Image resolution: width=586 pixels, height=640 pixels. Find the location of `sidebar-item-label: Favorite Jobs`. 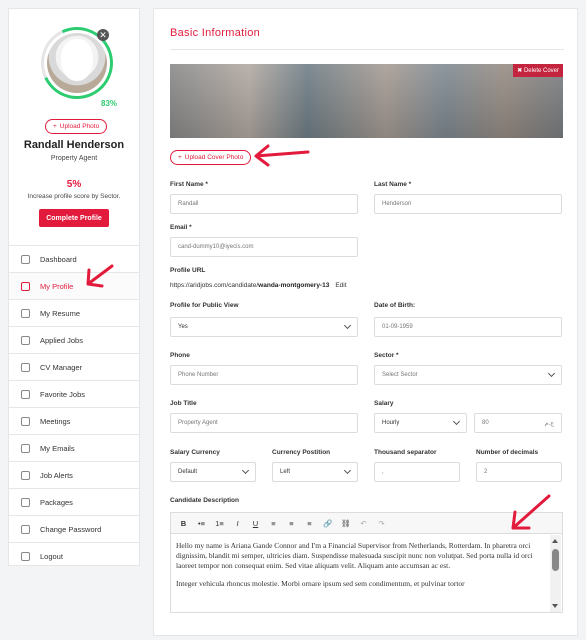

sidebar-item-label: Favorite Jobs is located at coordinates (63, 394).